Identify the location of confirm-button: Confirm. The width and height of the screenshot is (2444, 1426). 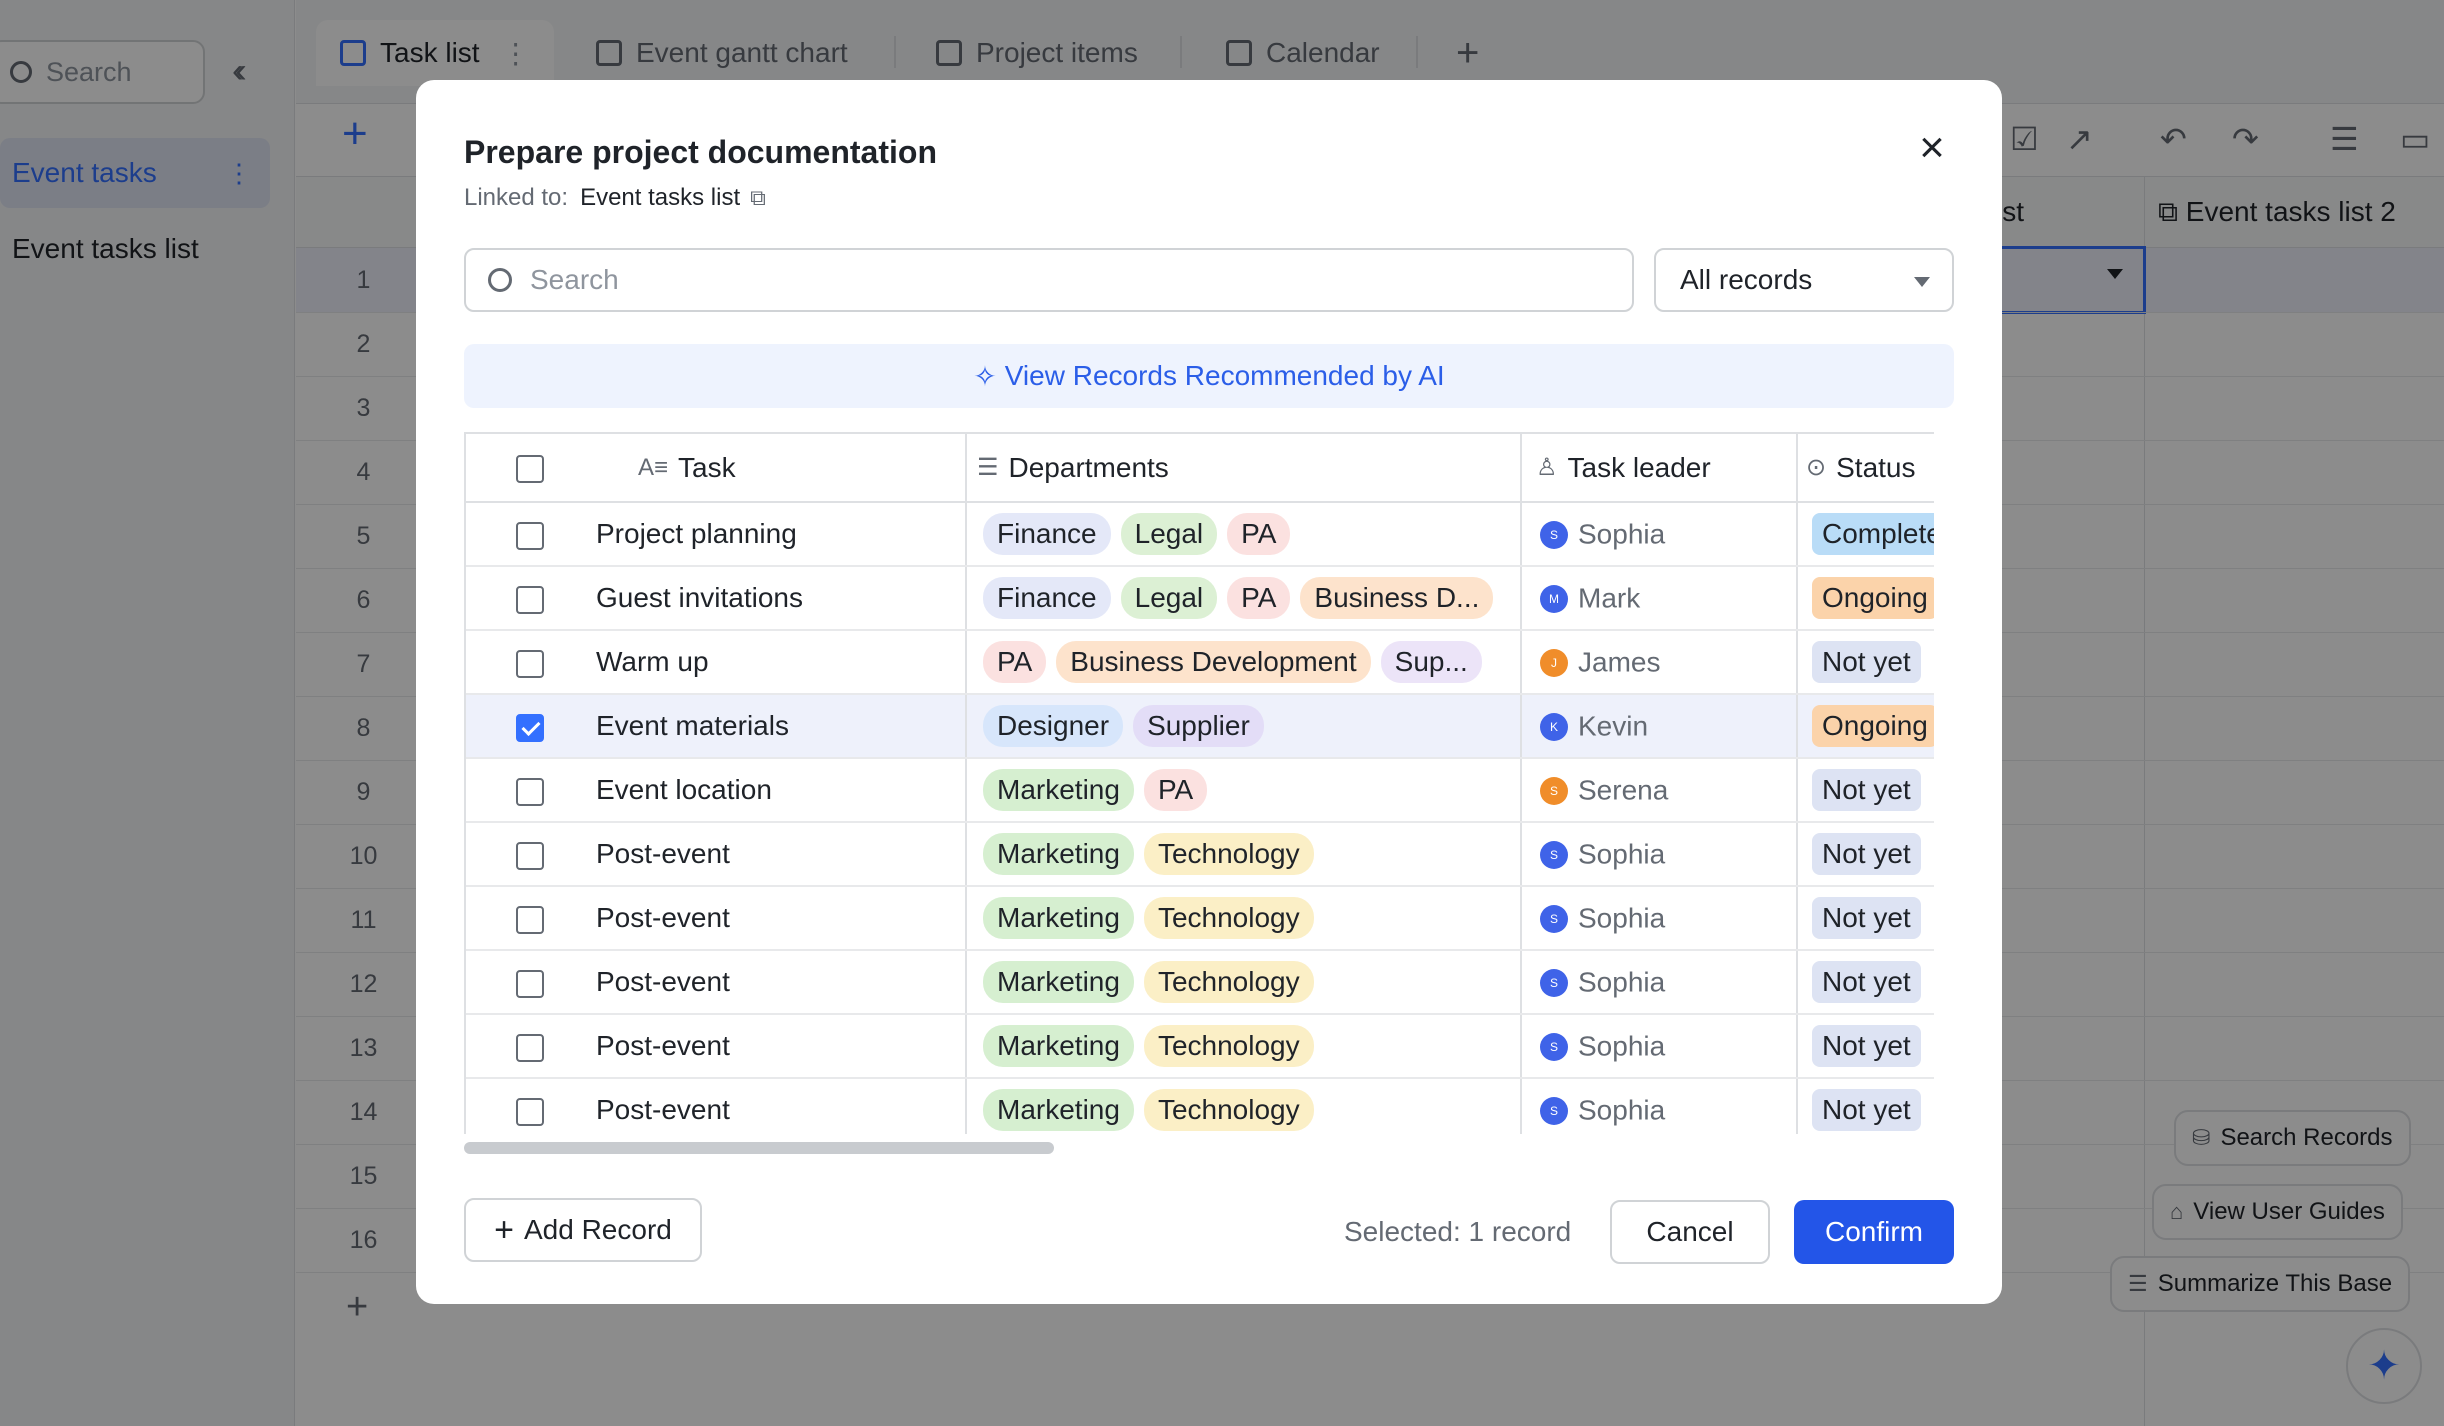
(1874, 1232).